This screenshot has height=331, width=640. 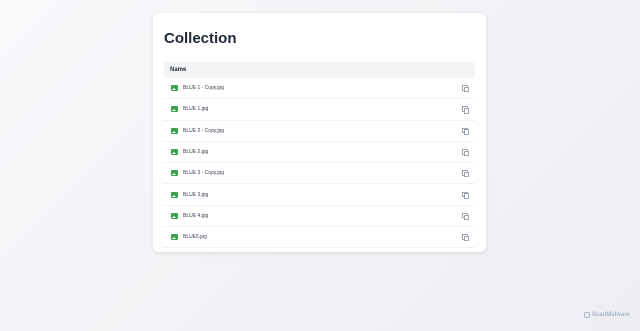 What do you see at coordinates (586, 315) in the screenshot?
I see `brand-icon` at bounding box center [586, 315].